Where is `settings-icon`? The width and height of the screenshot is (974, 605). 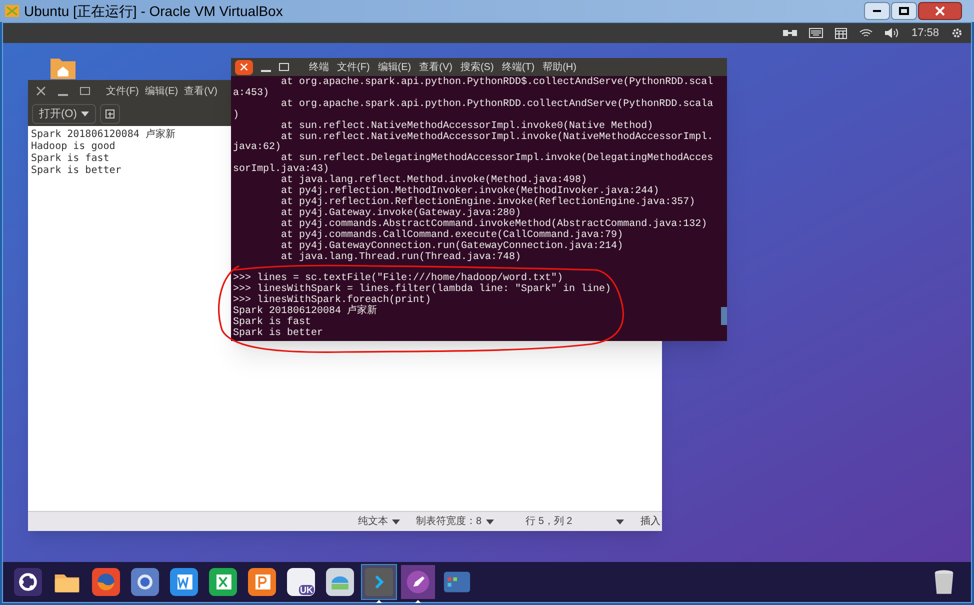
settings-icon is located at coordinates (957, 33).